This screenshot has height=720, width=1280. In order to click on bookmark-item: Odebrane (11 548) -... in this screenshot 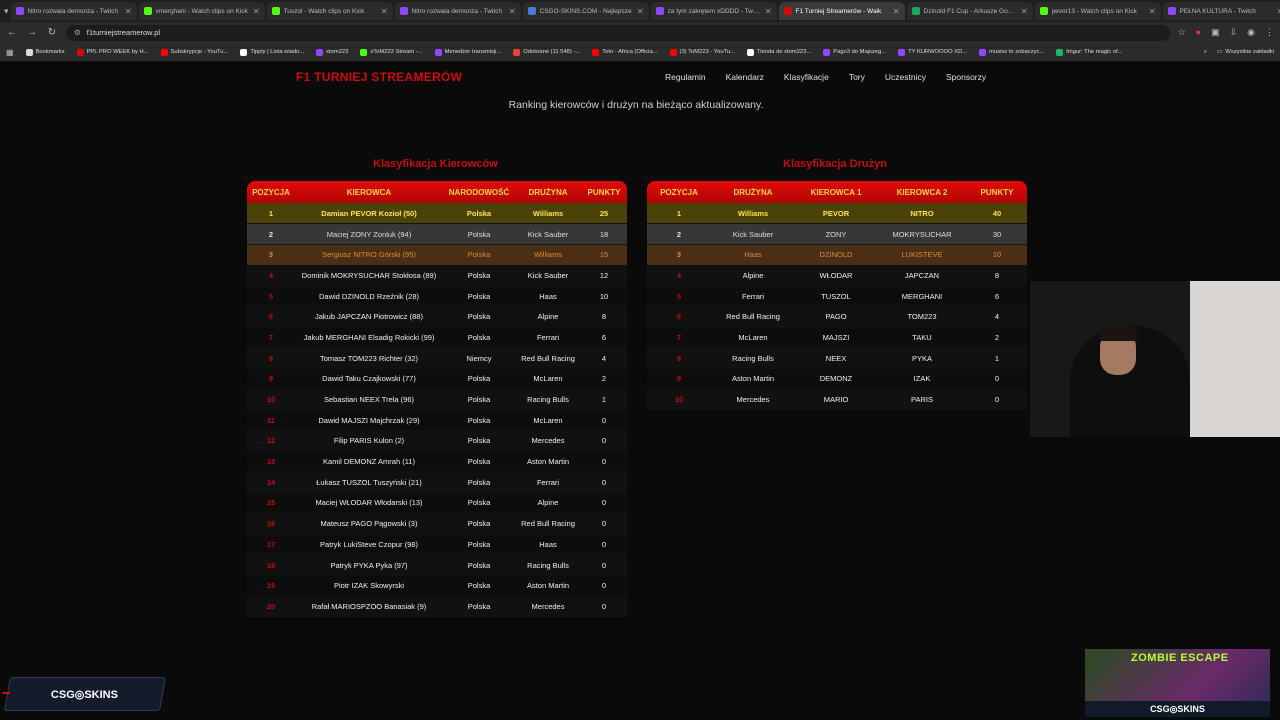, I will do `click(547, 52)`.